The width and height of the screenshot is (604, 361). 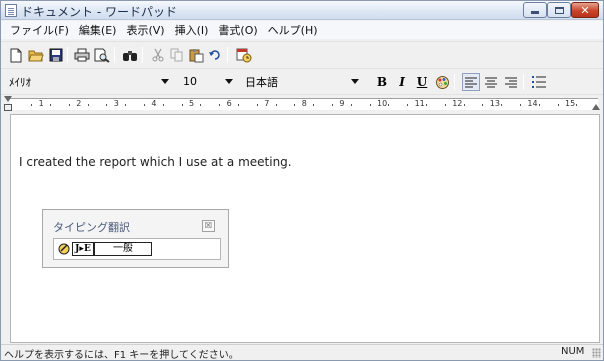 I want to click on chevron-down-icon, so click(x=165, y=81).